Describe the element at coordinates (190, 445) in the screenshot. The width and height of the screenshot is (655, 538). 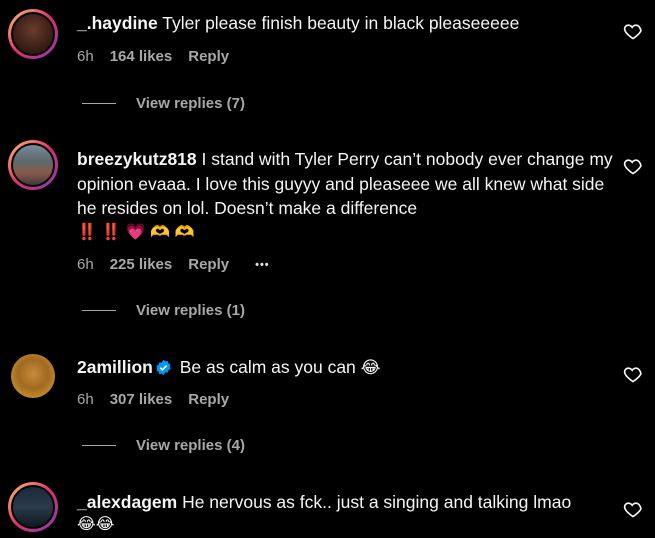
I see `view-replies-label: View replies (4)` at that location.